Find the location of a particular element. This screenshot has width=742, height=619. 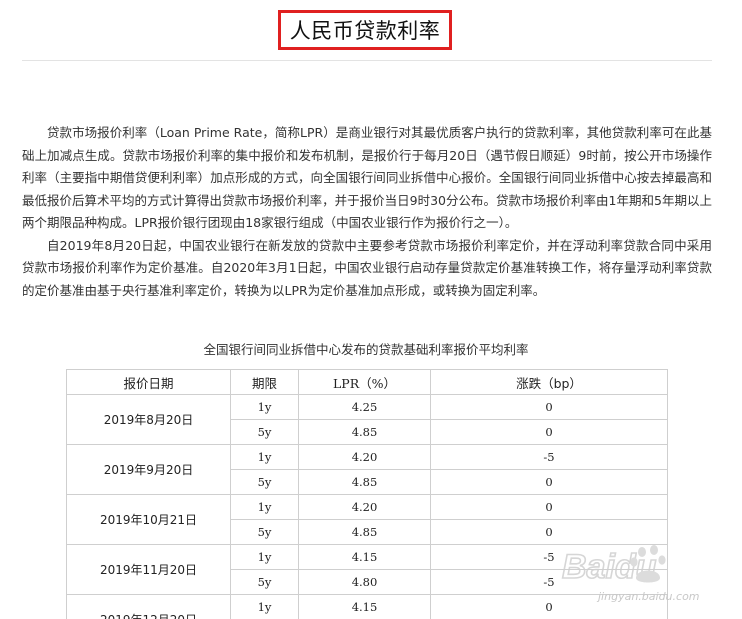

table-caption: 全国银行间同业拆借中心发布的贷款基础利率报价平均利率 is located at coordinates (366, 349).